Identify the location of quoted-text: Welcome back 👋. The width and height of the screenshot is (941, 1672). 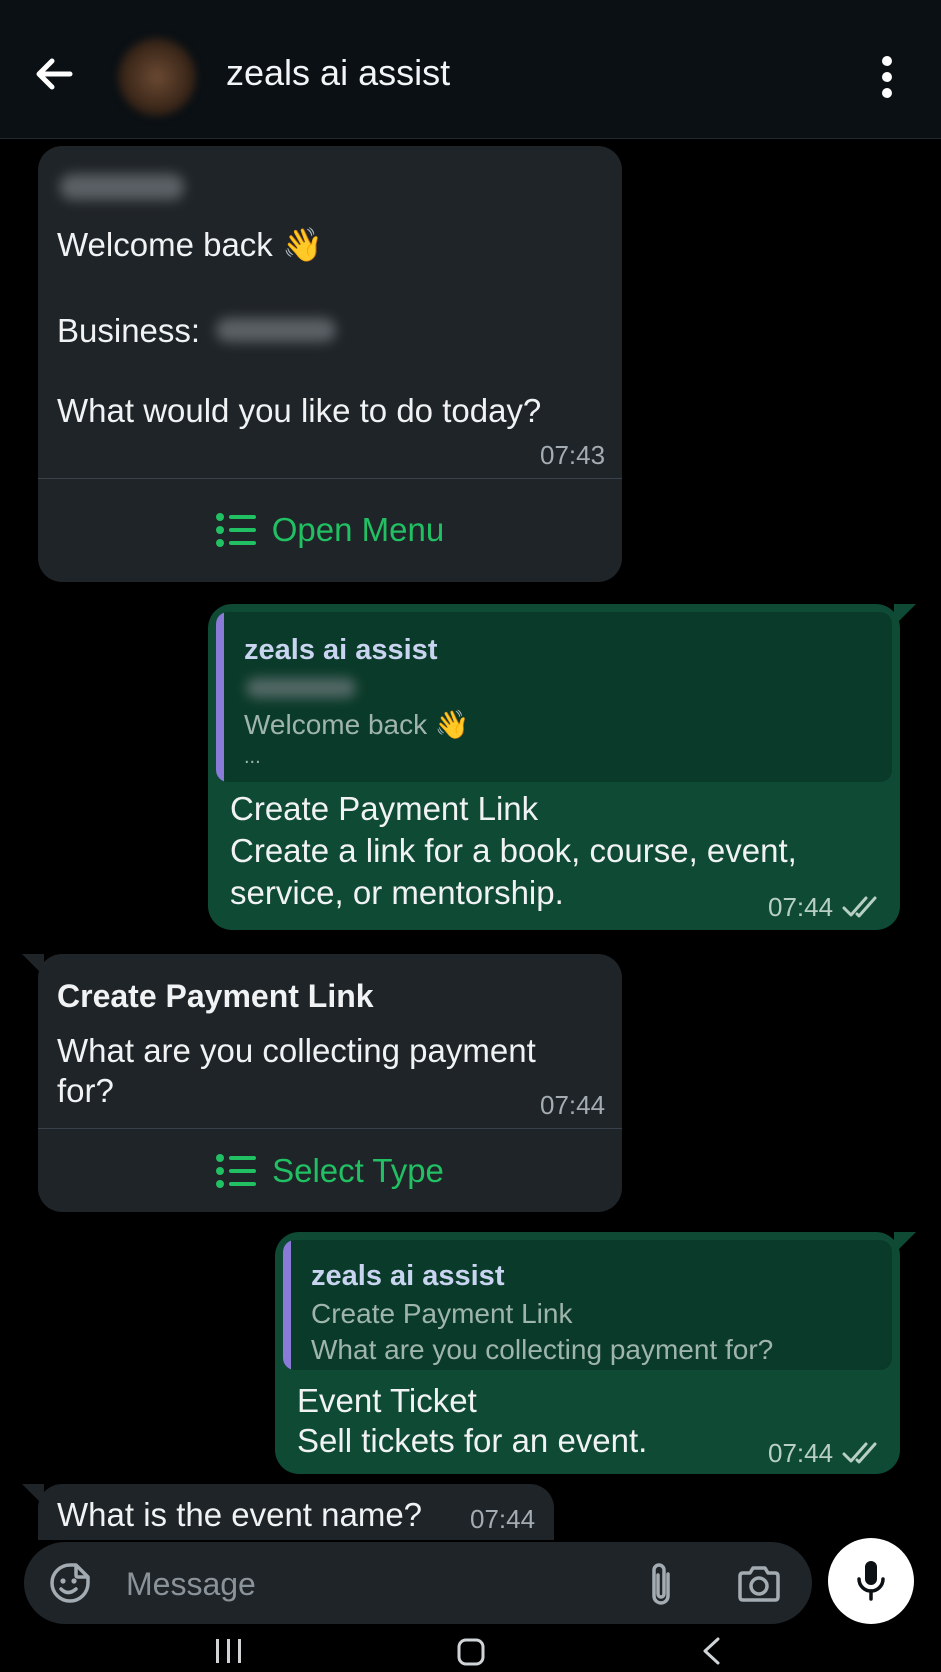
(357, 724).